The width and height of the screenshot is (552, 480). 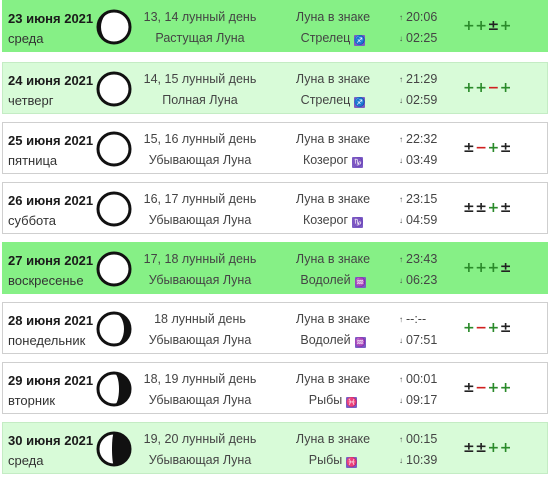 What do you see at coordinates (200, 379) in the screenshot?
I see `lunar-day: 18, 19 лунный день` at bounding box center [200, 379].